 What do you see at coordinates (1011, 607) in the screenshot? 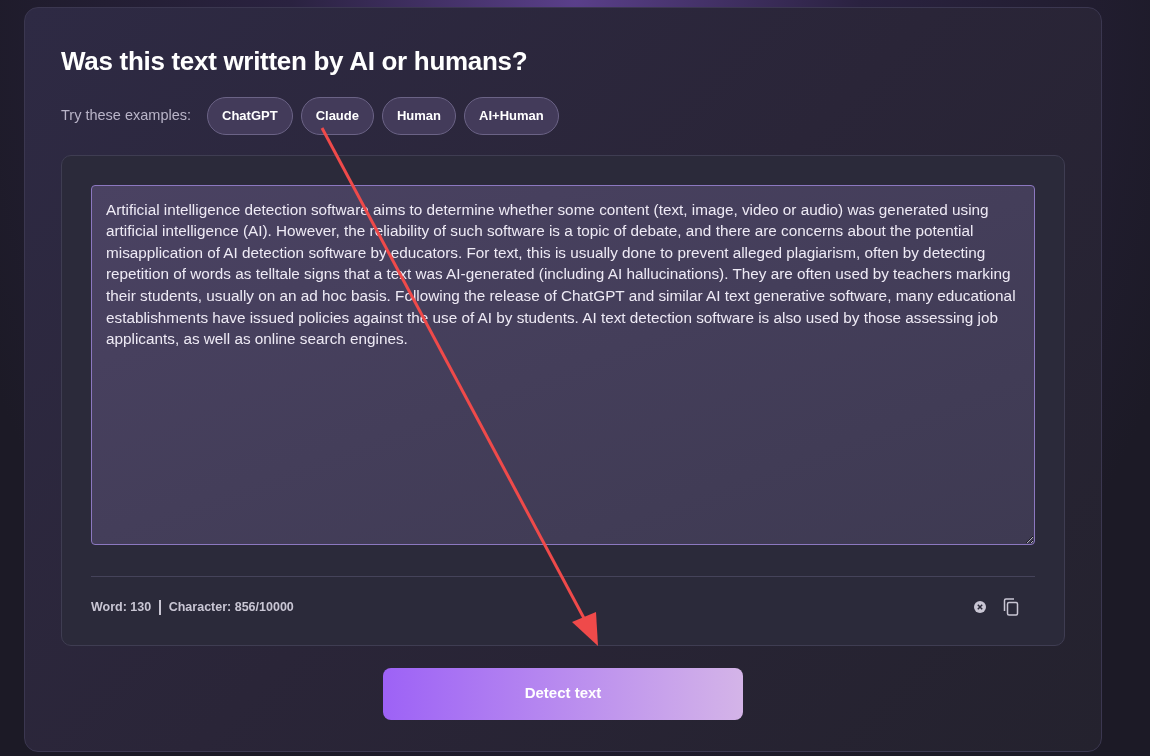
I see `copy-icon` at bounding box center [1011, 607].